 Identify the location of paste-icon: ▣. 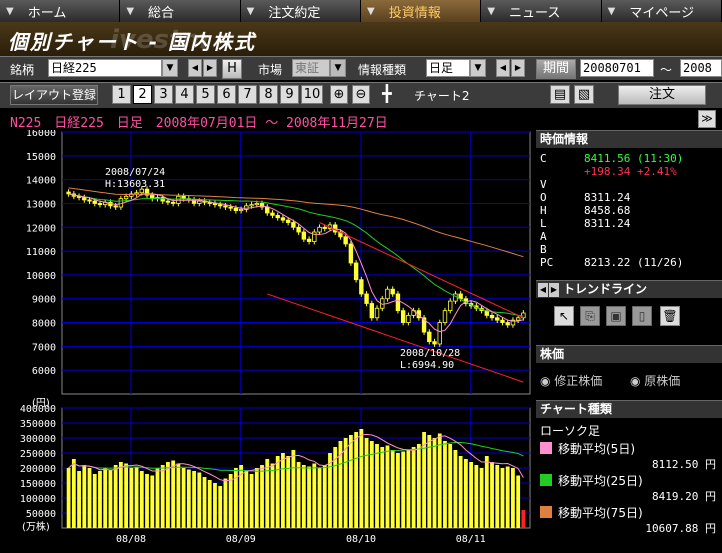
(616, 316).